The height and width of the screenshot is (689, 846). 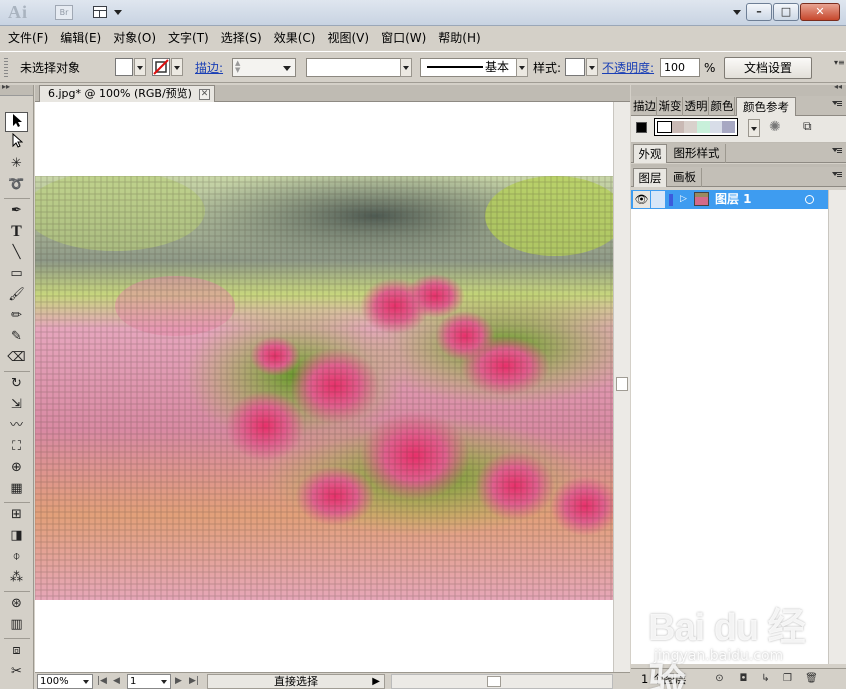 I want to click on warp-tool-icon: 〰, so click(x=16, y=426).